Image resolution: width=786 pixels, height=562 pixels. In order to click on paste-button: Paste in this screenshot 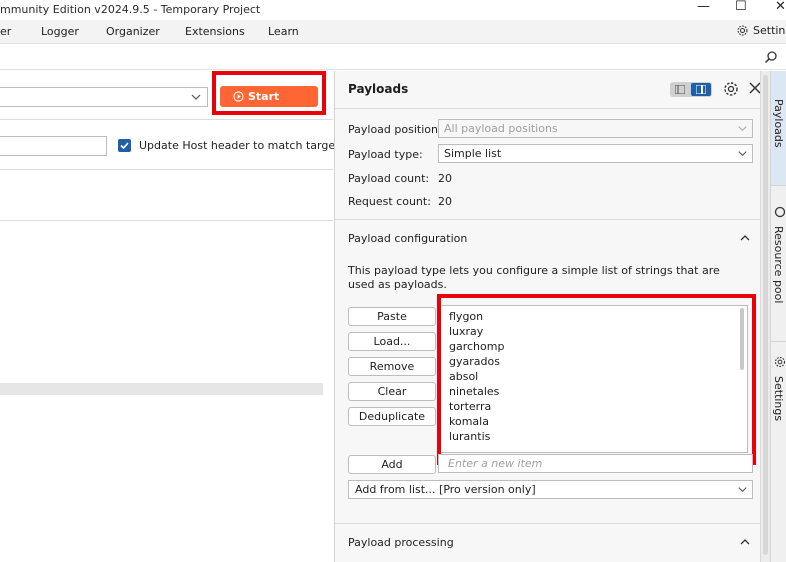, I will do `click(392, 316)`.